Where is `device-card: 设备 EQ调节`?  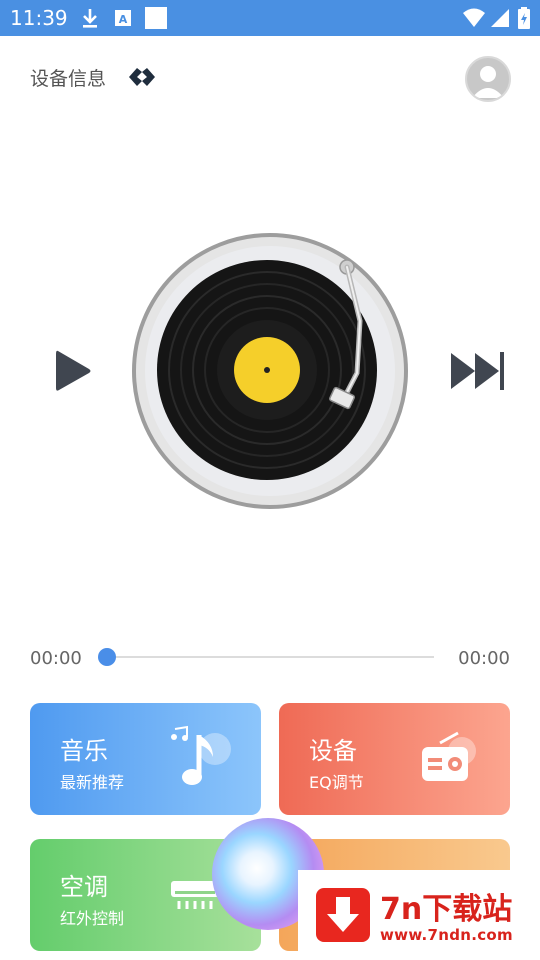 device-card: 设备 EQ调节 is located at coordinates (394, 759).